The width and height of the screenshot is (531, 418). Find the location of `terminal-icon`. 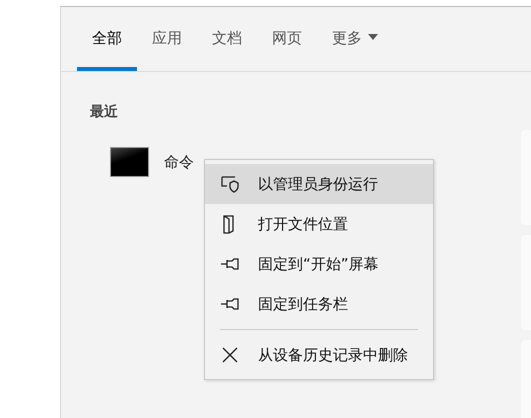

terminal-icon is located at coordinates (129, 162).